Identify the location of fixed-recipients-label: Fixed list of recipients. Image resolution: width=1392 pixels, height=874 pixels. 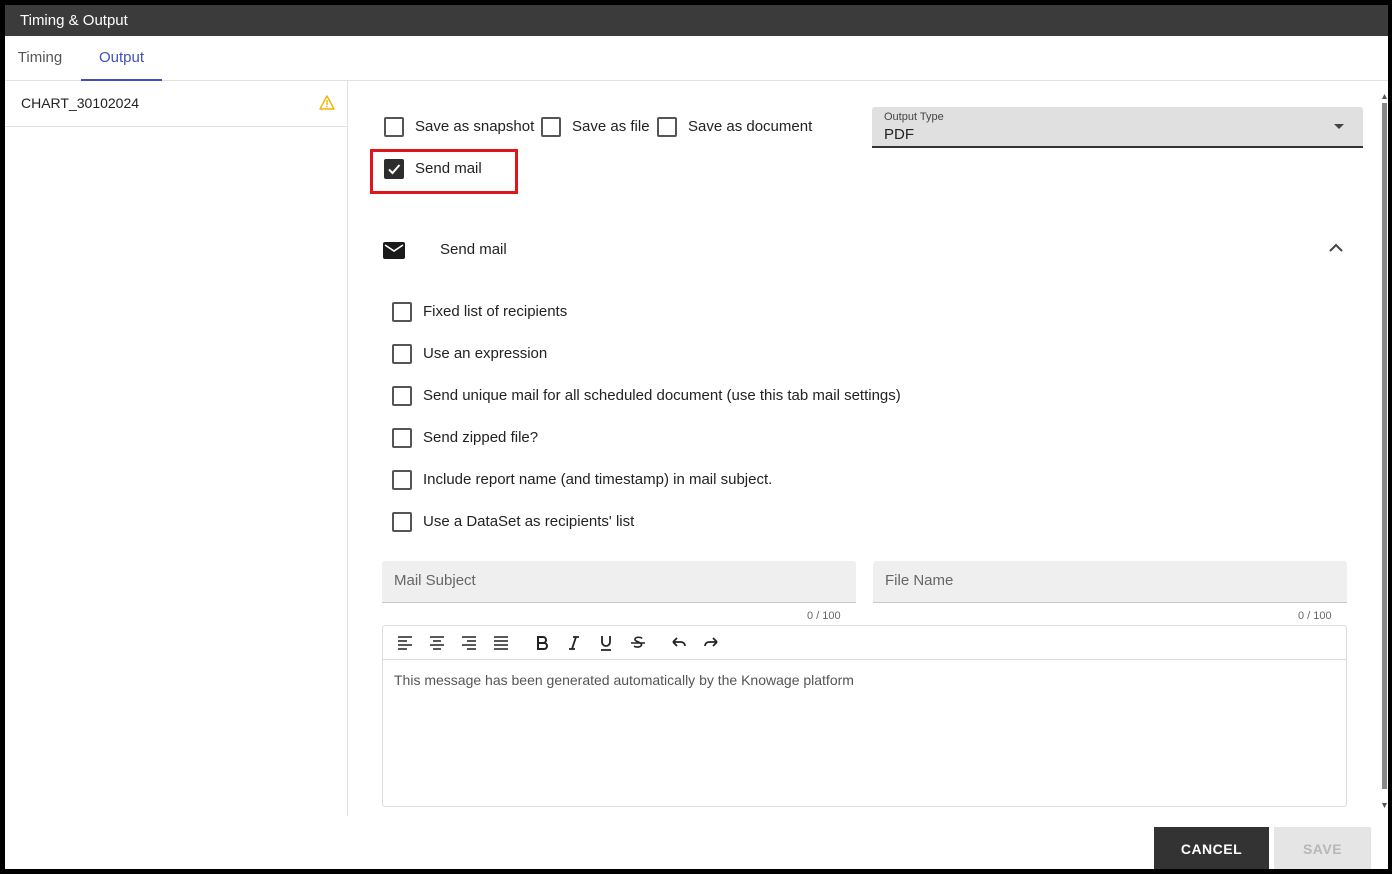
(495, 311).